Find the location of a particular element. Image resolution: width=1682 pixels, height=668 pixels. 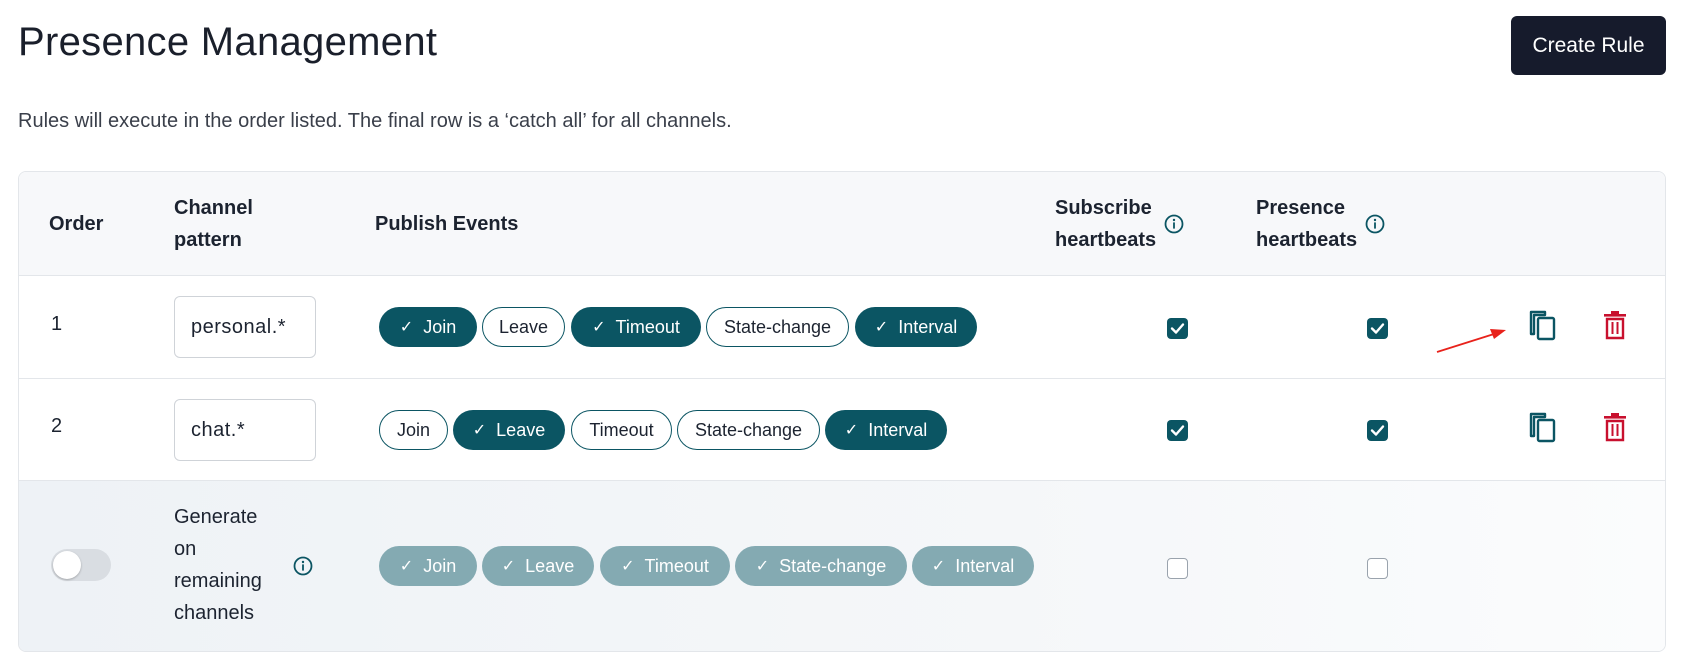

column-channel-line1: Channel is located at coordinates (213, 208).